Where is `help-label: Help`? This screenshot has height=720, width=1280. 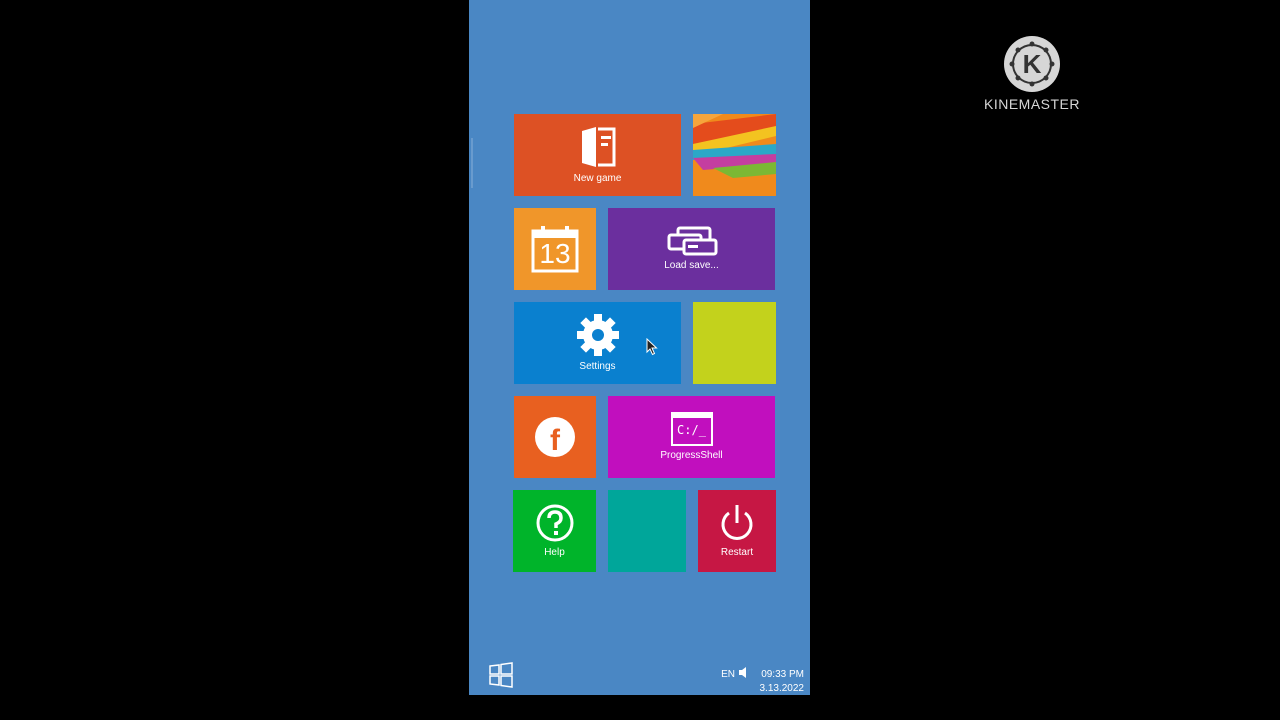 help-label: Help is located at coordinates (554, 552).